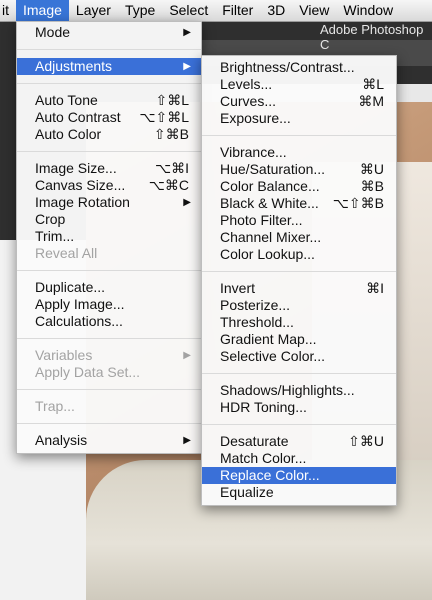  What do you see at coordinates (61, 440) in the screenshot?
I see `menu-item-label: Analysis` at bounding box center [61, 440].